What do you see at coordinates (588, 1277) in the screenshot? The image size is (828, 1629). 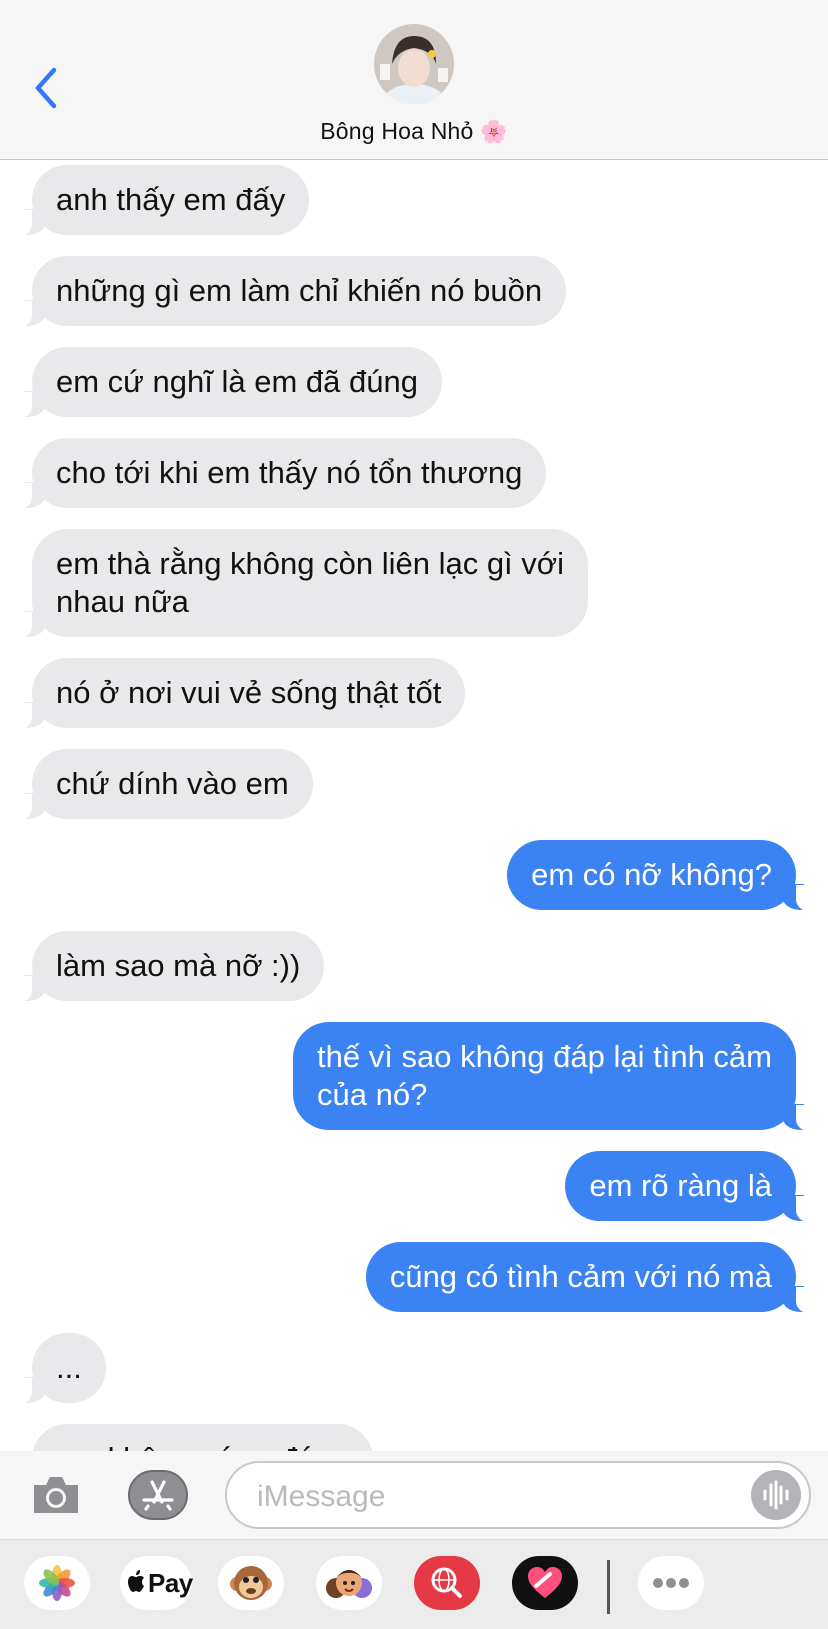 I see `outgoing-message: cũng có tình cảm với nó mà` at bounding box center [588, 1277].